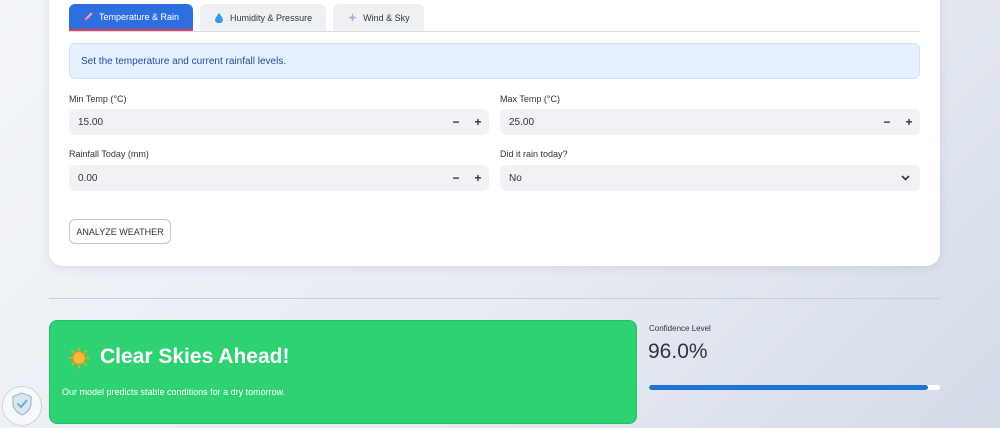 Image resolution: width=1000 pixels, height=428 pixels. What do you see at coordinates (386, 17) in the screenshot?
I see `tab-label: Wind & Sky` at bounding box center [386, 17].